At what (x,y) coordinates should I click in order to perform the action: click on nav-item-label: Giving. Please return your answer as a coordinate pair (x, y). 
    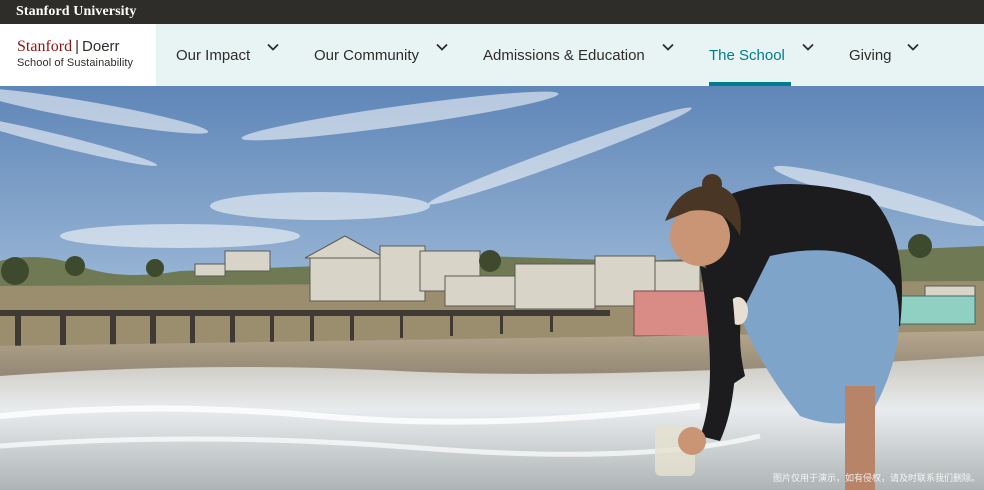
    Looking at the image, I should click on (870, 55).